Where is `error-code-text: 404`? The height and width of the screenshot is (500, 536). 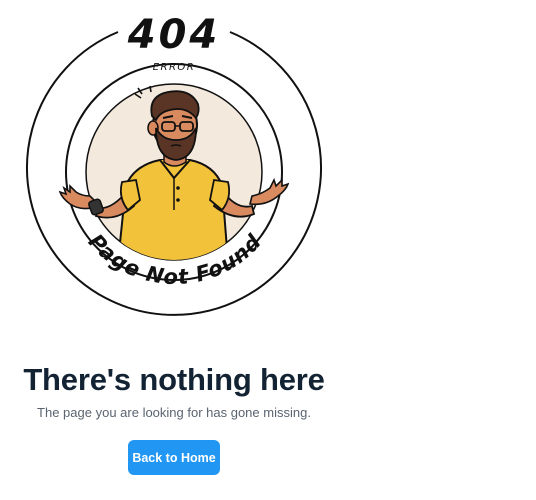
error-code-text: 404 is located at coordinates (174, 35).